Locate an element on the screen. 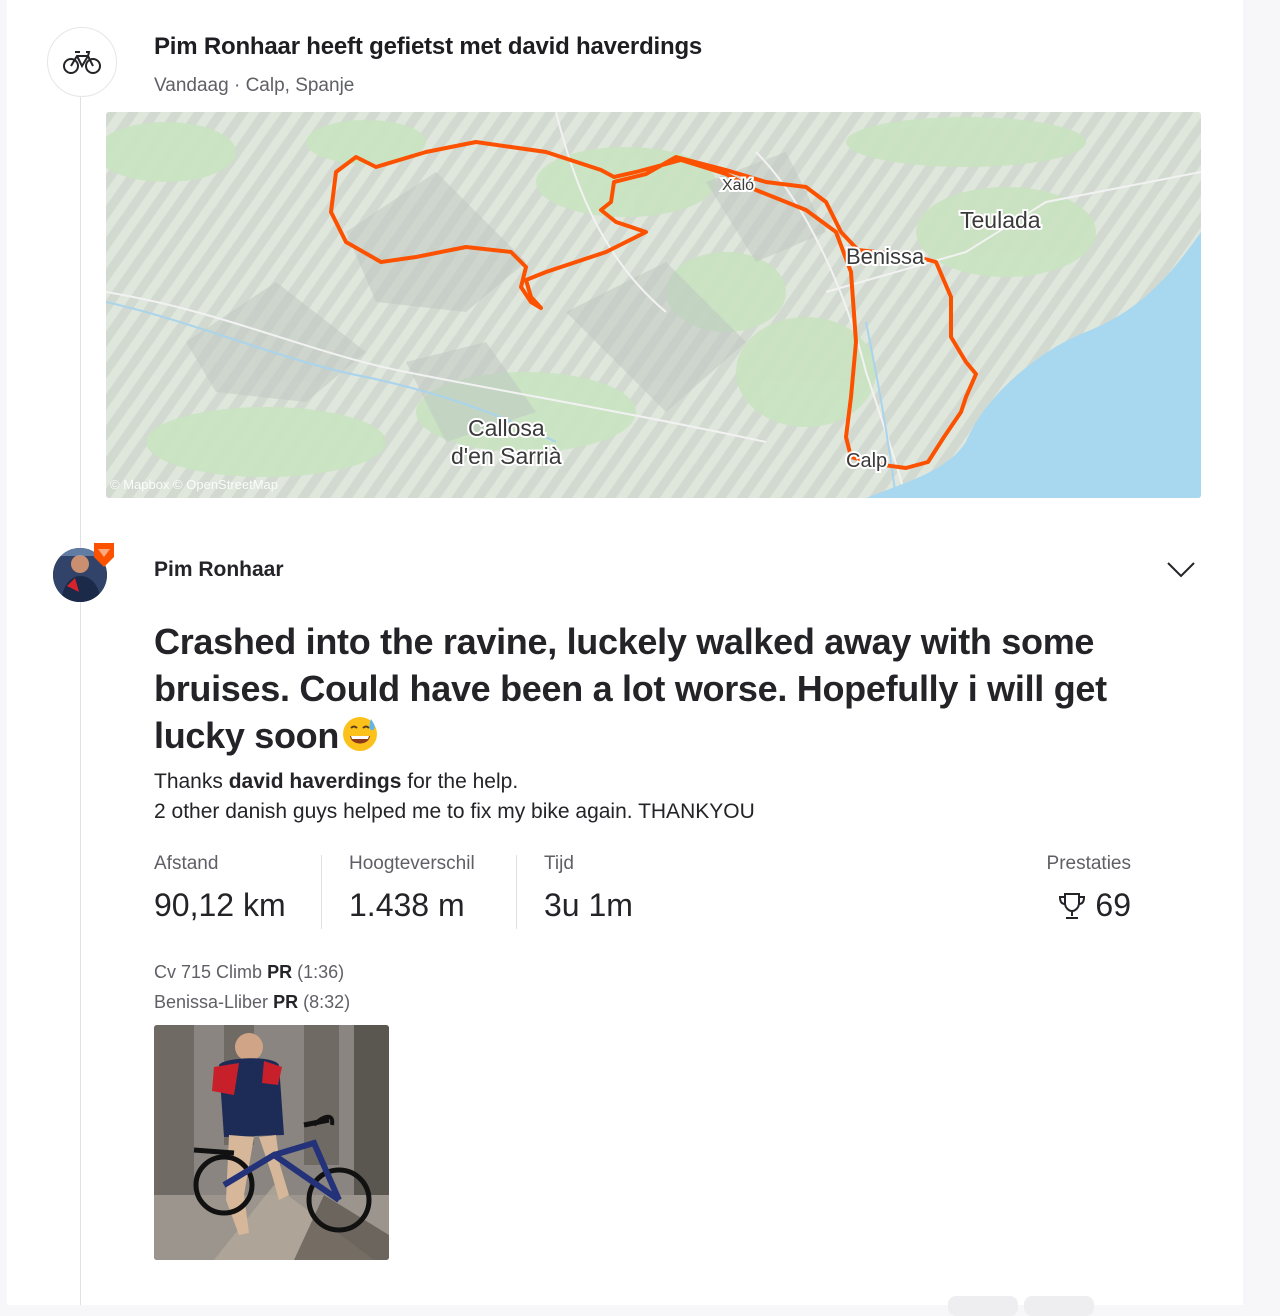 The image size is (1280, 1316). stat-elevation-value: 1.438 m is located at coordinates (407, 905).